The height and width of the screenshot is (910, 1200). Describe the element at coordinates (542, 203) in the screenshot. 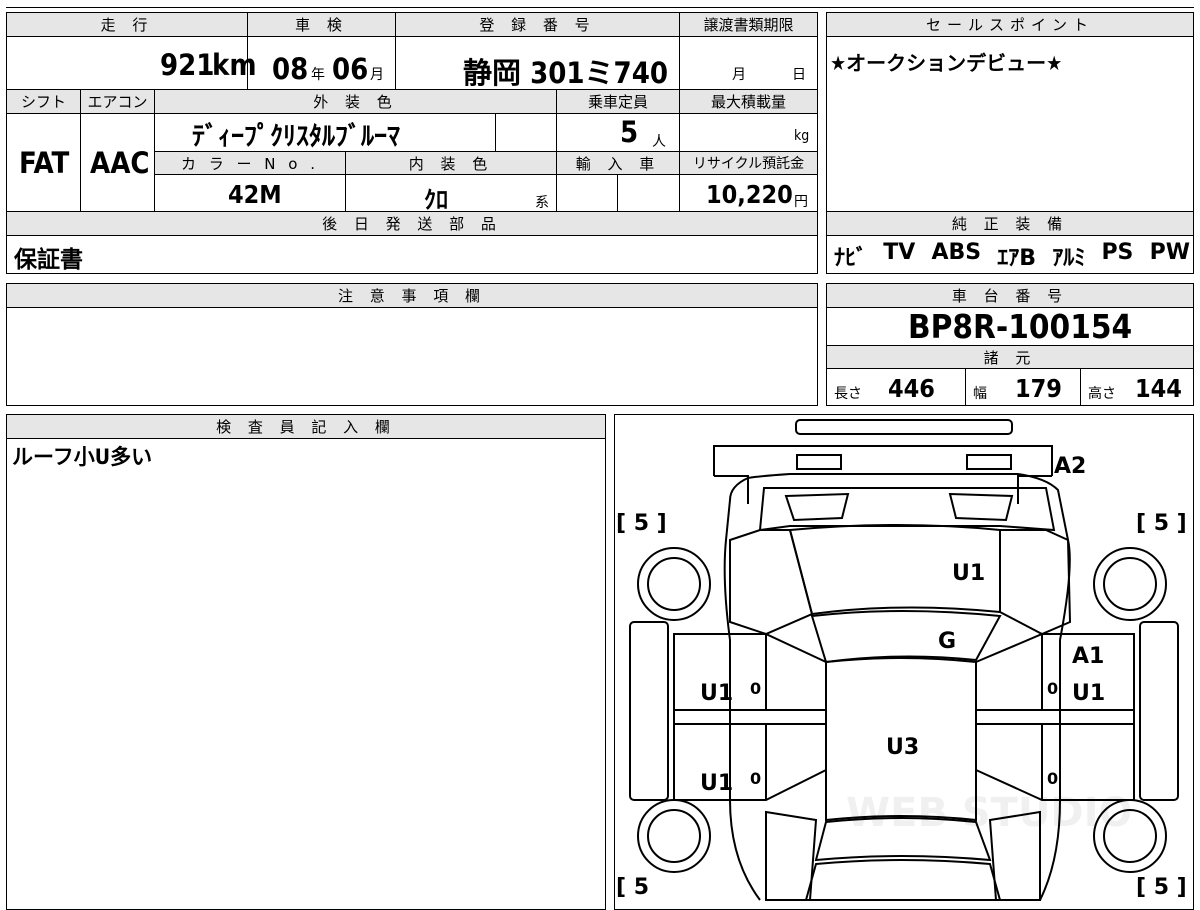

I see `interior-color-unit: 系` at that location.